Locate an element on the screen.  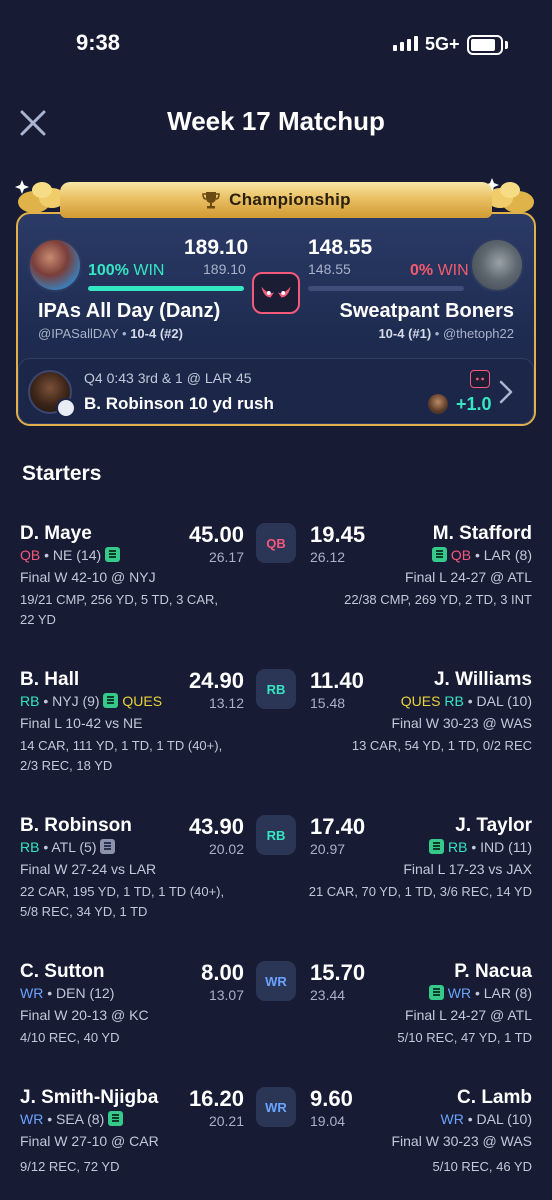
left-win-label: WIN is located at coordinates (149, 270).